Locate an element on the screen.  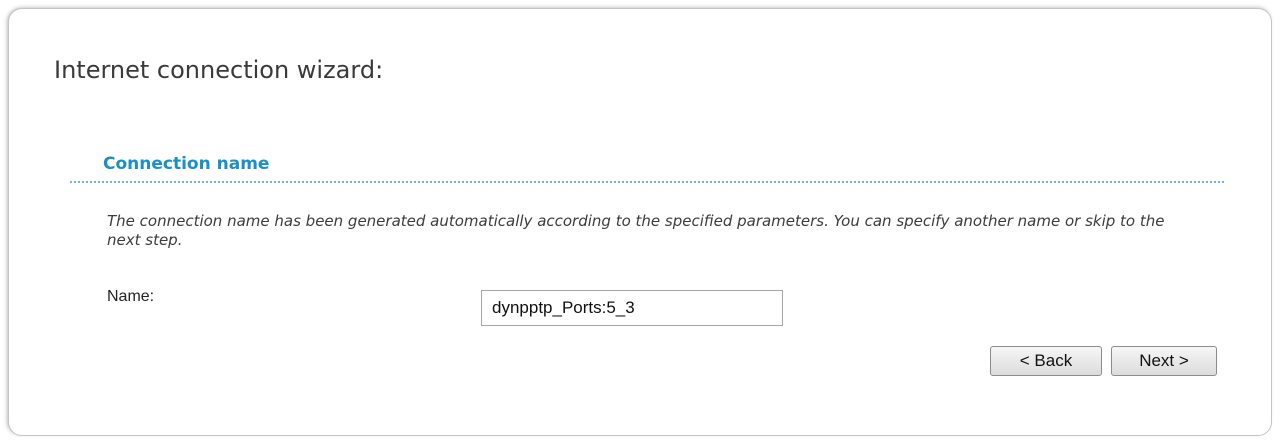
section-title: Connection name is located at coordinates (647, 168).